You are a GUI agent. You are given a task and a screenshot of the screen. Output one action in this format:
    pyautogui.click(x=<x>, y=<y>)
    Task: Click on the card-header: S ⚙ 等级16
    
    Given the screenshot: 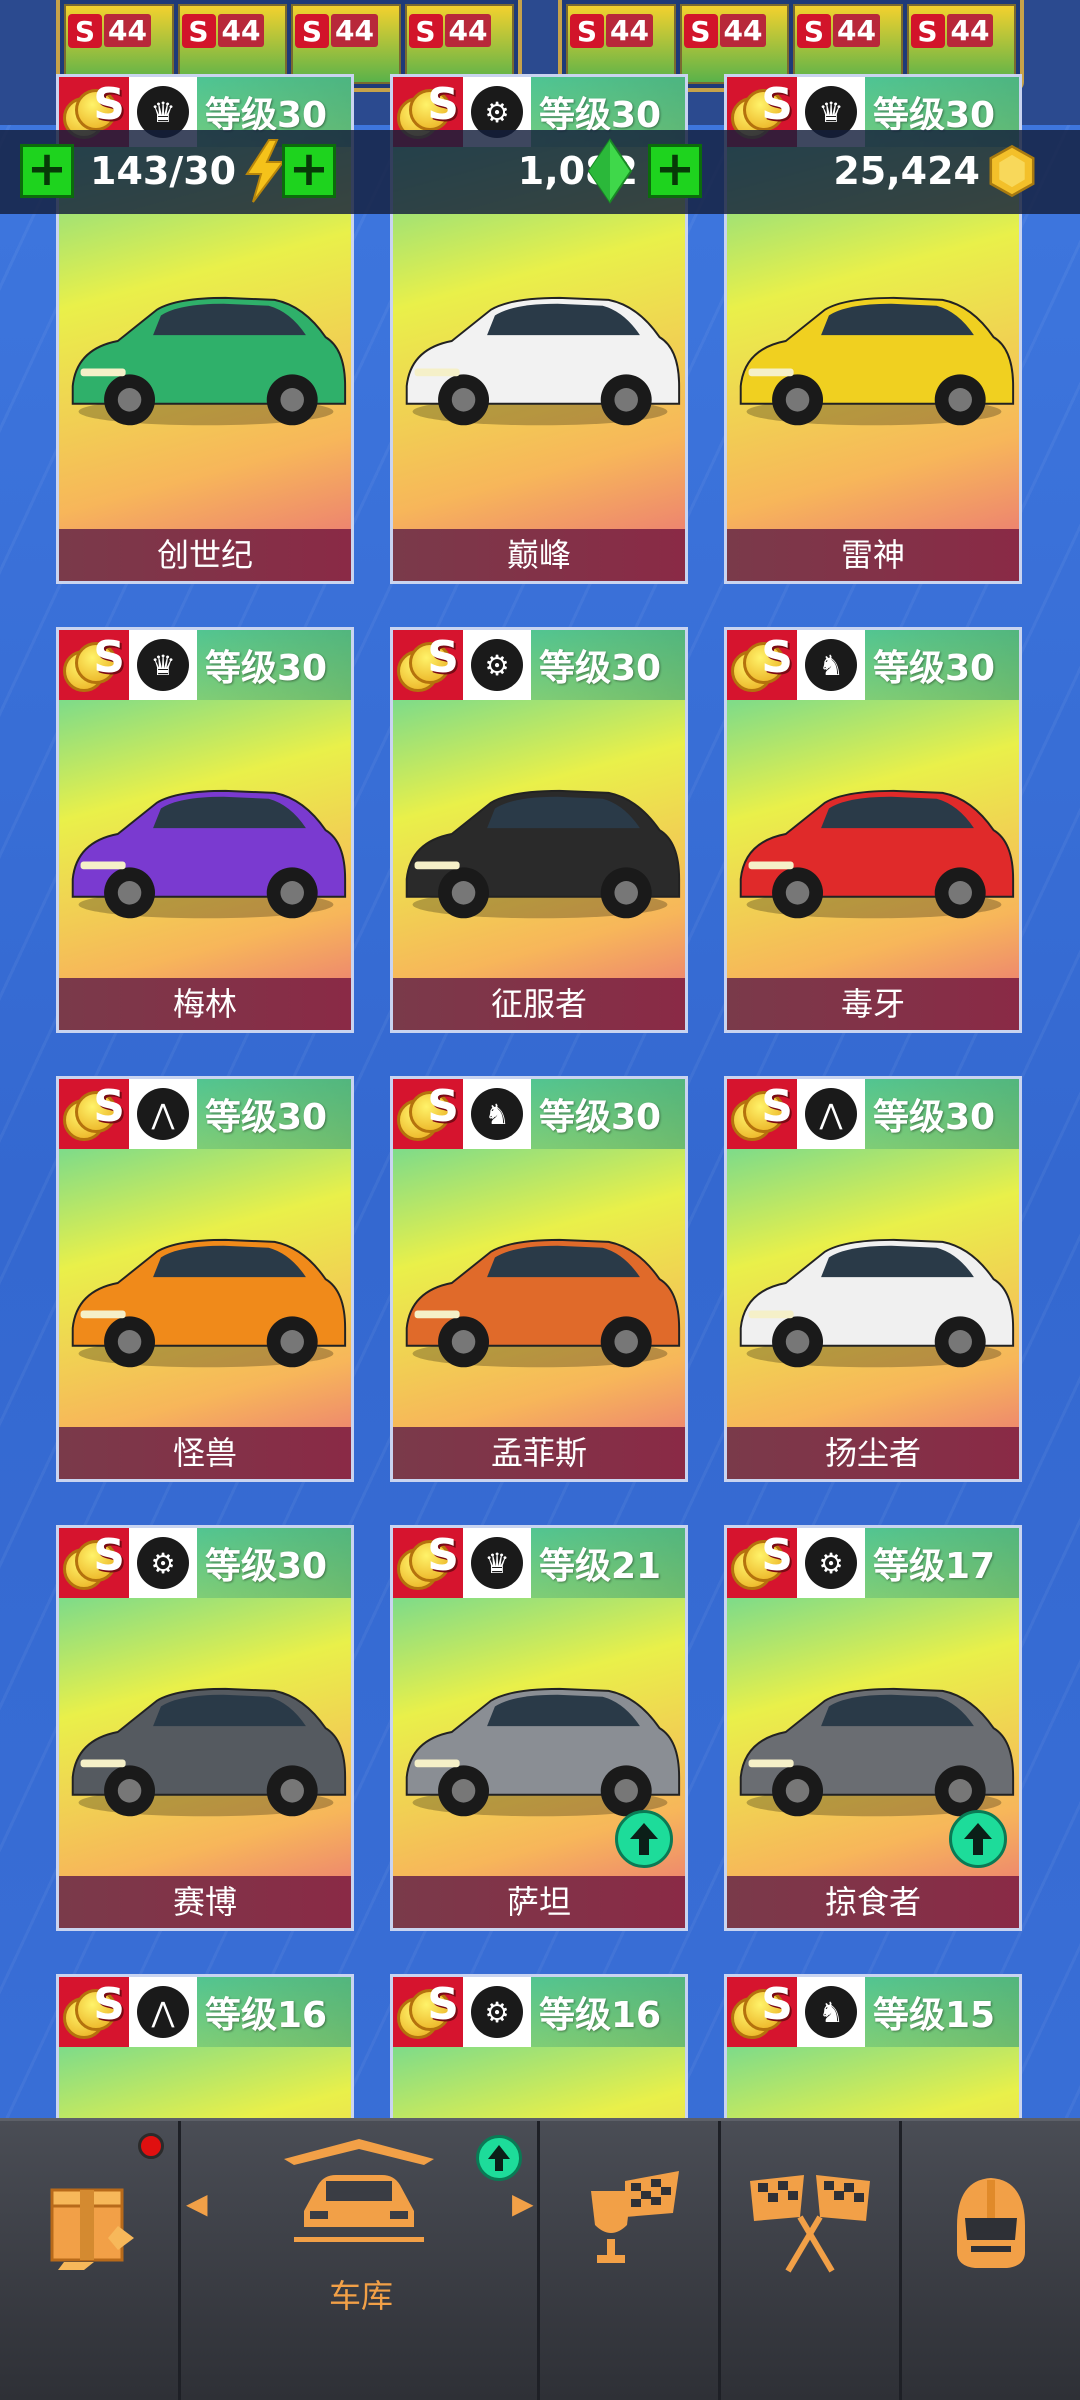 What is the action you would take?
    pyautogui.click(x=539, y=2012)
    